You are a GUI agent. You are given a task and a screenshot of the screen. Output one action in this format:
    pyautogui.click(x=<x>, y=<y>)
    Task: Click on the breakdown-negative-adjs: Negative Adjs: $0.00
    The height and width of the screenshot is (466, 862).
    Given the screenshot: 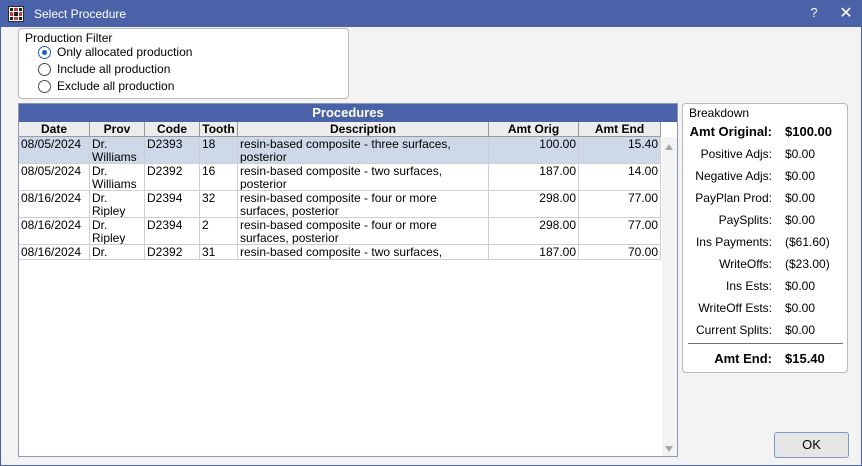 What is the action you would take?
    pyautogui.click(x=766, y=177)
    